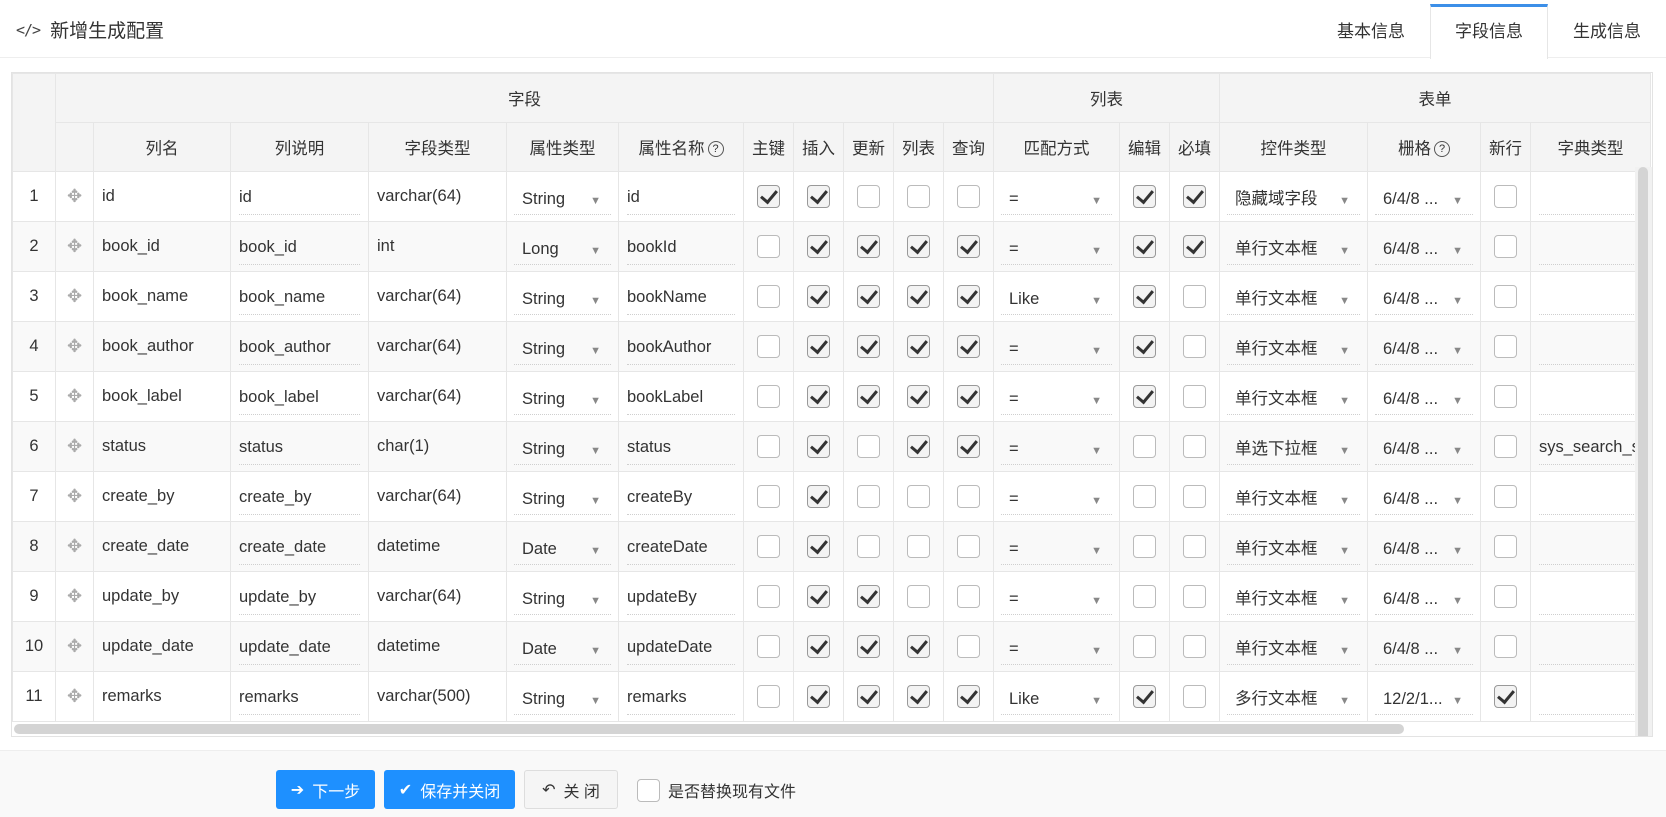 Image resolution: width=1666 pixels, height=817 pixels. What do you see at coordinates (299, 597) in the screenshot?
I see `column-desc-input: update_by` at bounding box center [299, 597].